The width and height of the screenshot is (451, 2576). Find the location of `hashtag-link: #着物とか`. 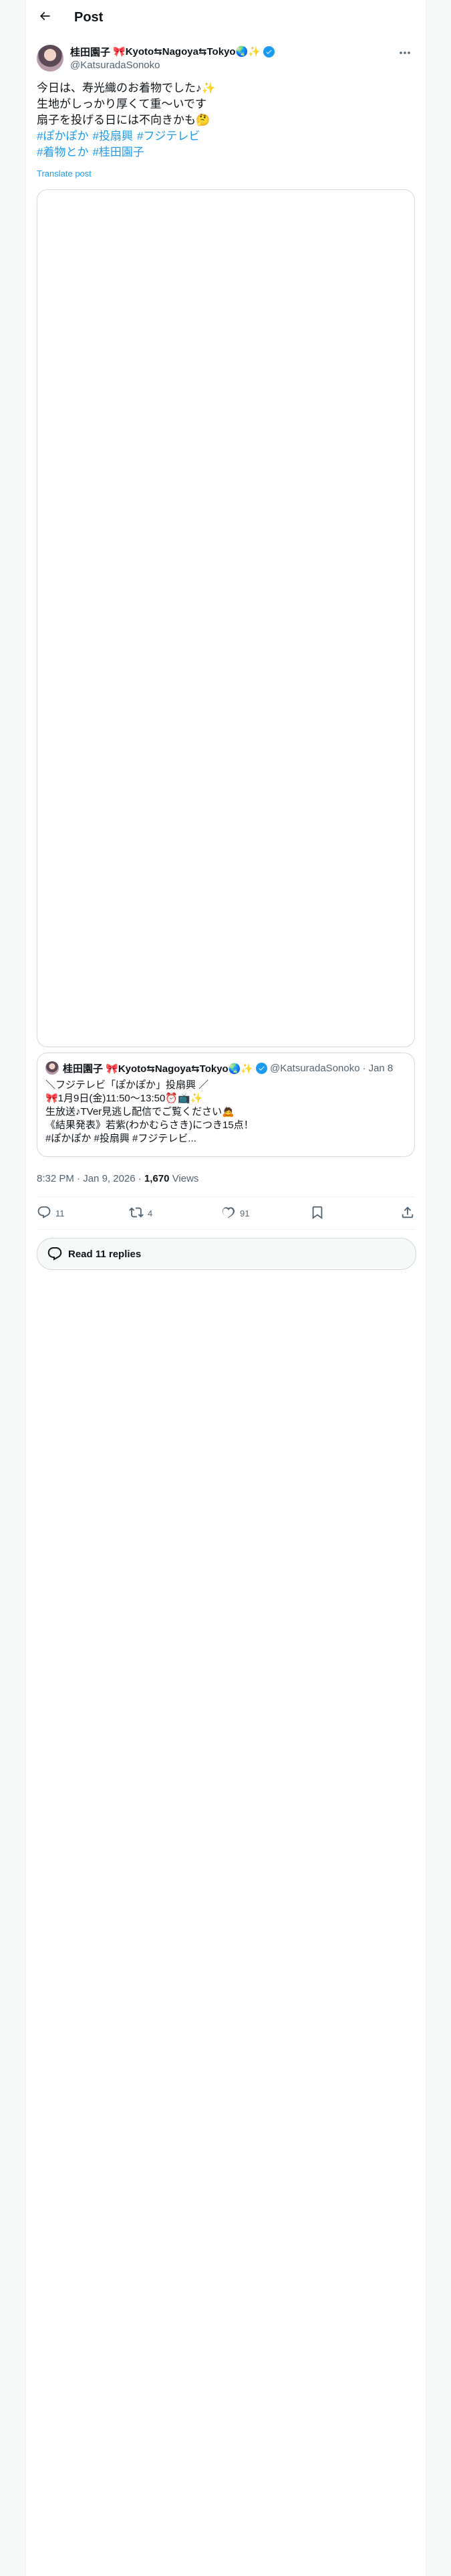

hashtag-link: #着物とか is located at coordinates (62, 152).